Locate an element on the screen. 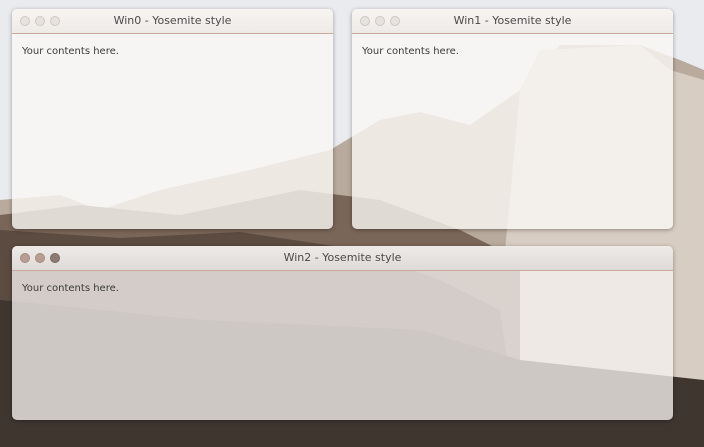  window-title: Win0 - Yosemite style is located at coordinates (172, 20).